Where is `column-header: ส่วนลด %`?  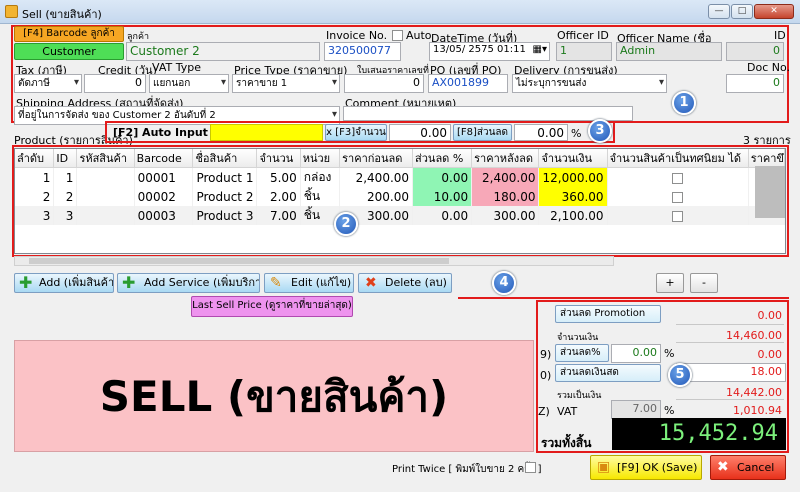
column-header: ส่วนลด % is located at coordinates (442, 158).